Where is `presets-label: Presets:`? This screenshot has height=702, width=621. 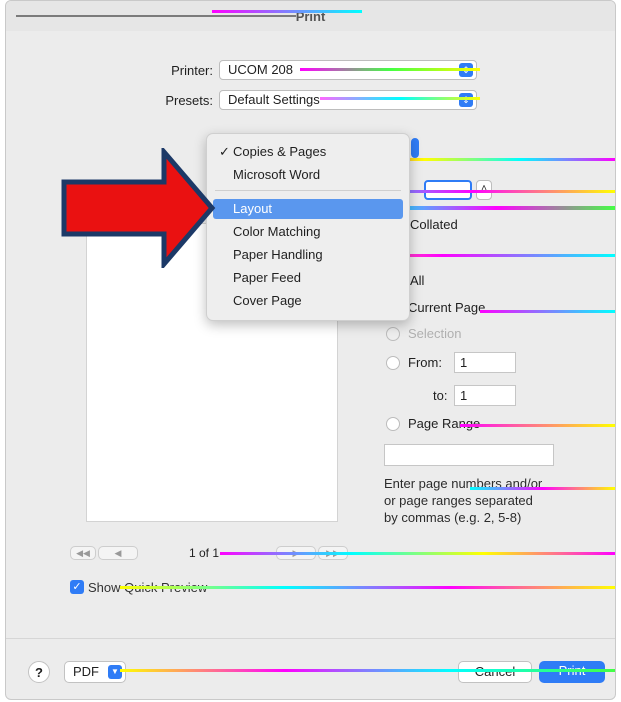 presets-label: Presets: is located at coordinates (189, 100).